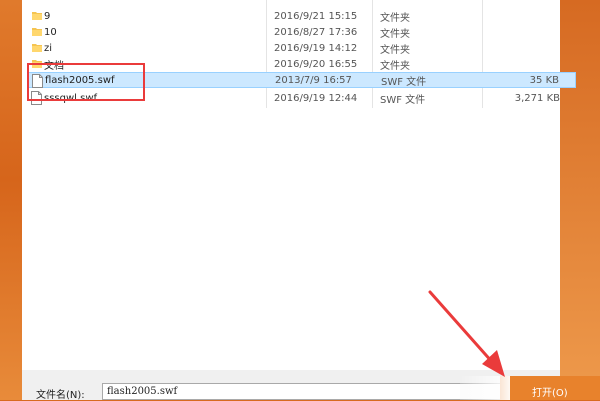 This screenshot has width=600, height=401. Describe the element at coordinates (86, 82) in the screenshot. I see `red-highlight-box` at that location.